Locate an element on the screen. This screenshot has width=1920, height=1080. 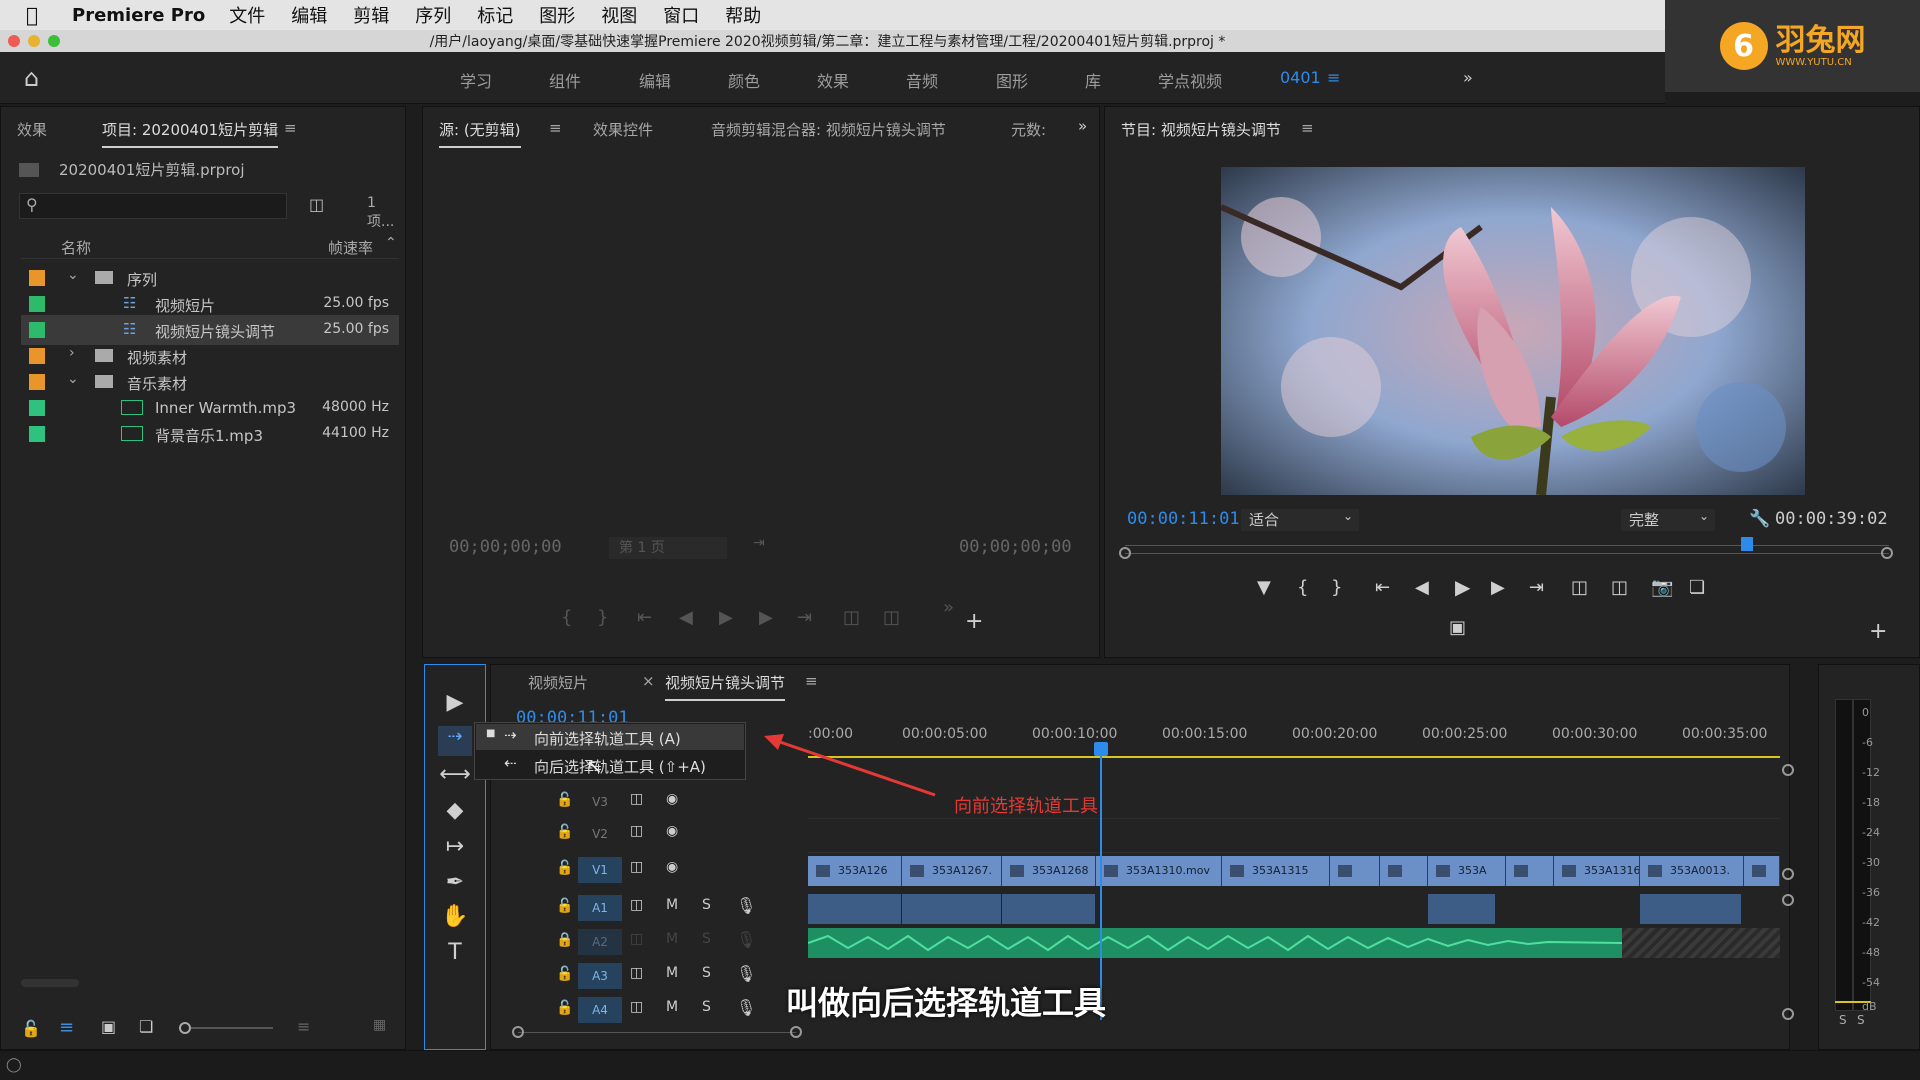
add-button-icon: + is located at coordinates (974, 621).